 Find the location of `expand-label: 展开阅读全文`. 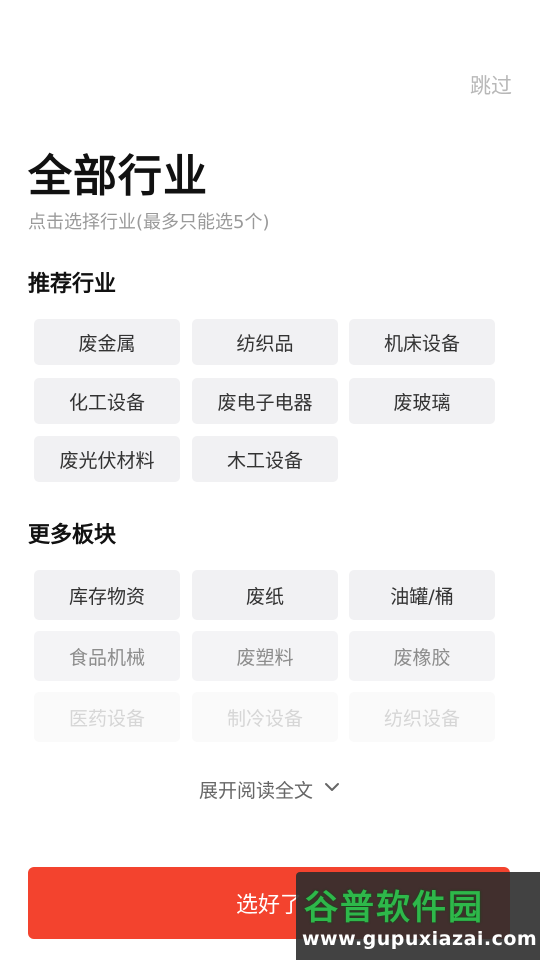

expand-label: 展开阅读全文 is located at coordinates (255, 791).